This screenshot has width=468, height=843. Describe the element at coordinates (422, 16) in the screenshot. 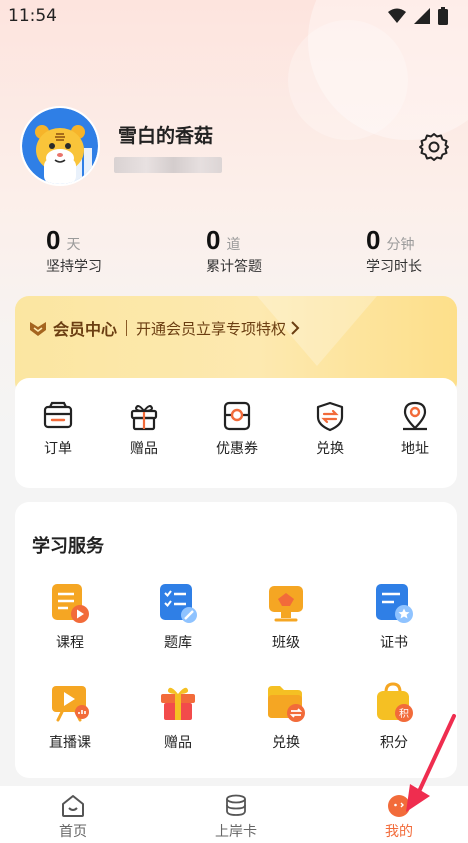

I see `signal-icon` at that location.